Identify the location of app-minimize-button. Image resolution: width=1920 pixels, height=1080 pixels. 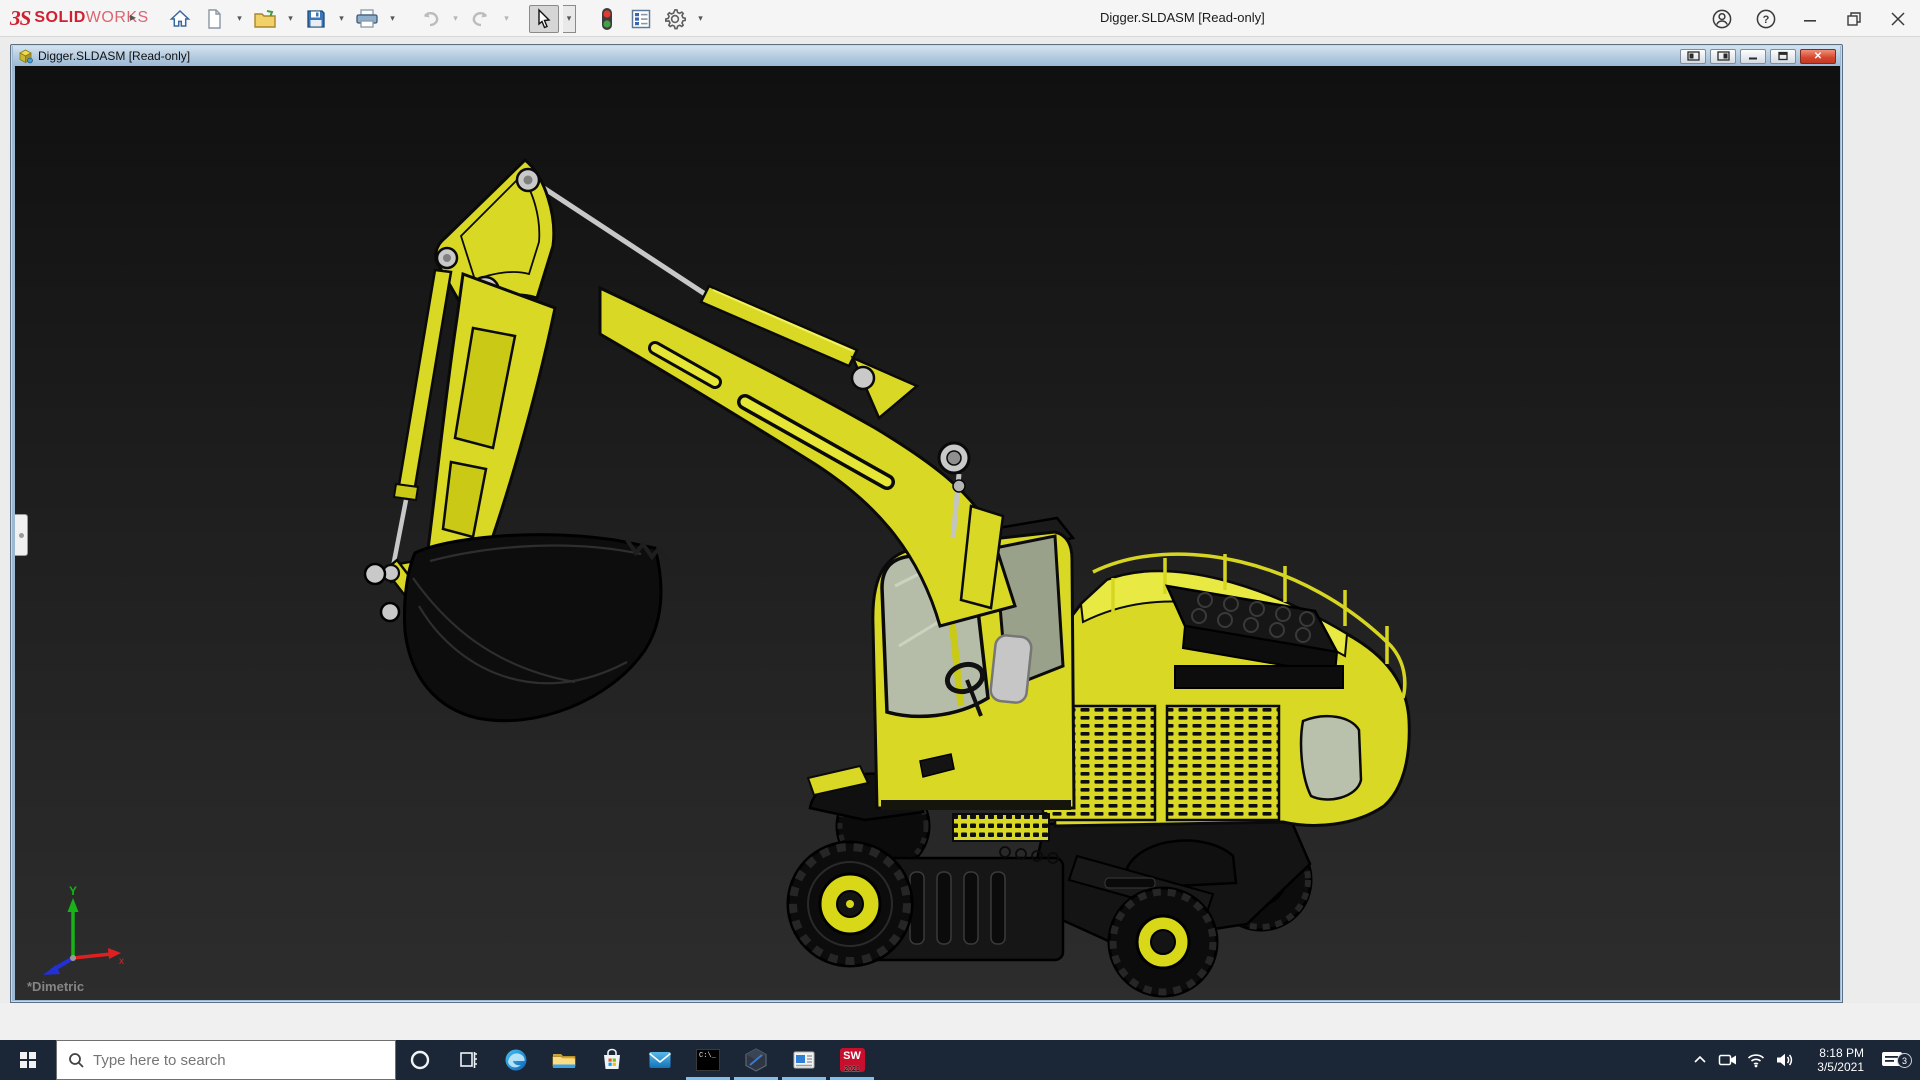
(1810, 19).